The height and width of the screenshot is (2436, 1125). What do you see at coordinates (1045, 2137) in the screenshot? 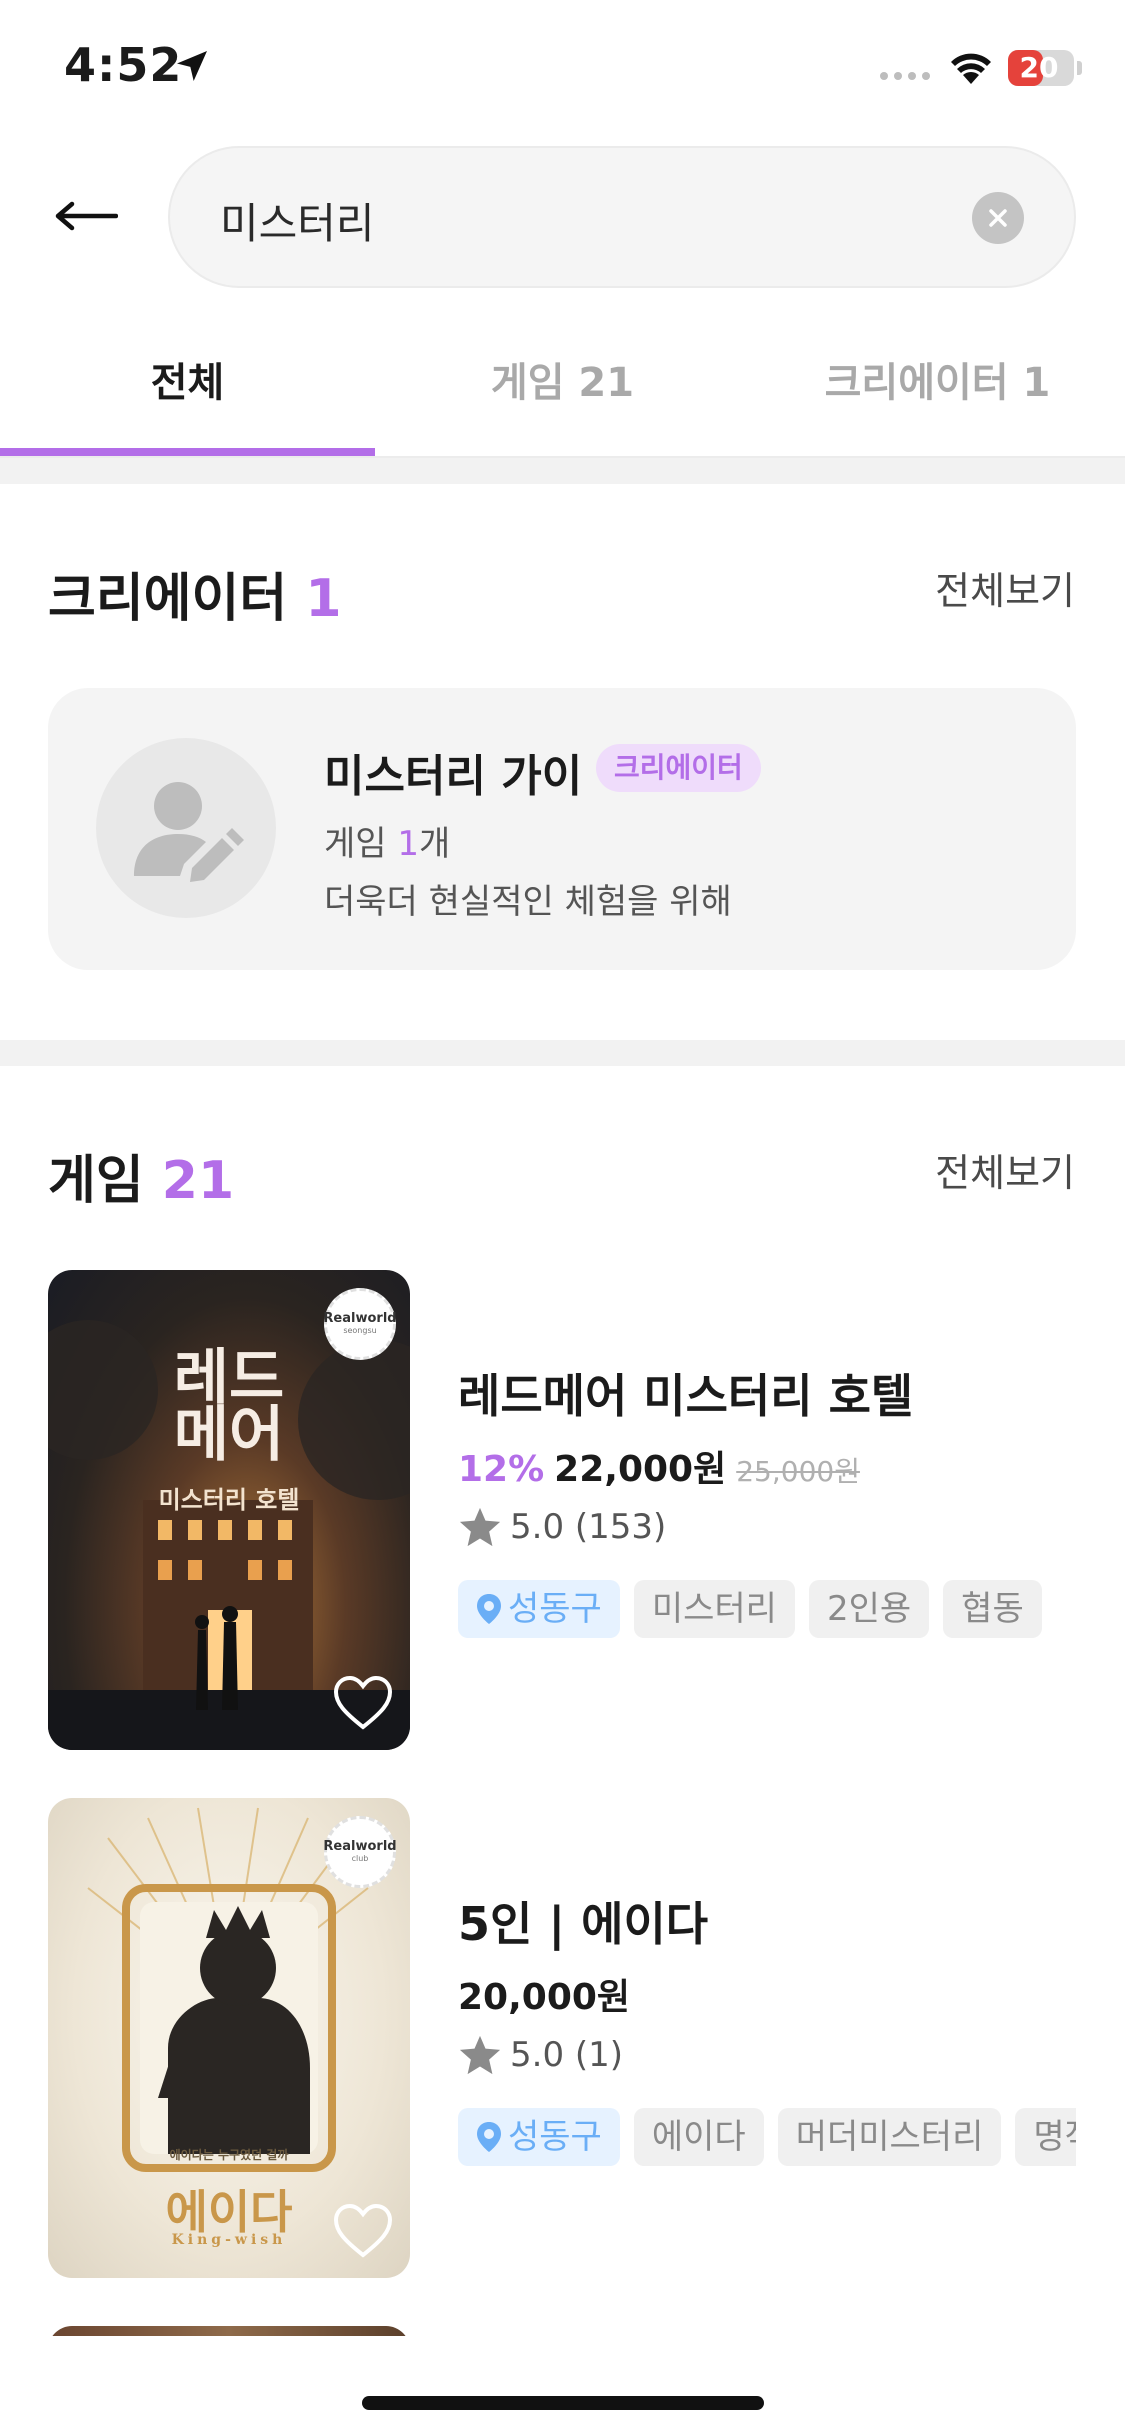
I see `extra-tag: 명작` at bounding box center [1045, 2137].